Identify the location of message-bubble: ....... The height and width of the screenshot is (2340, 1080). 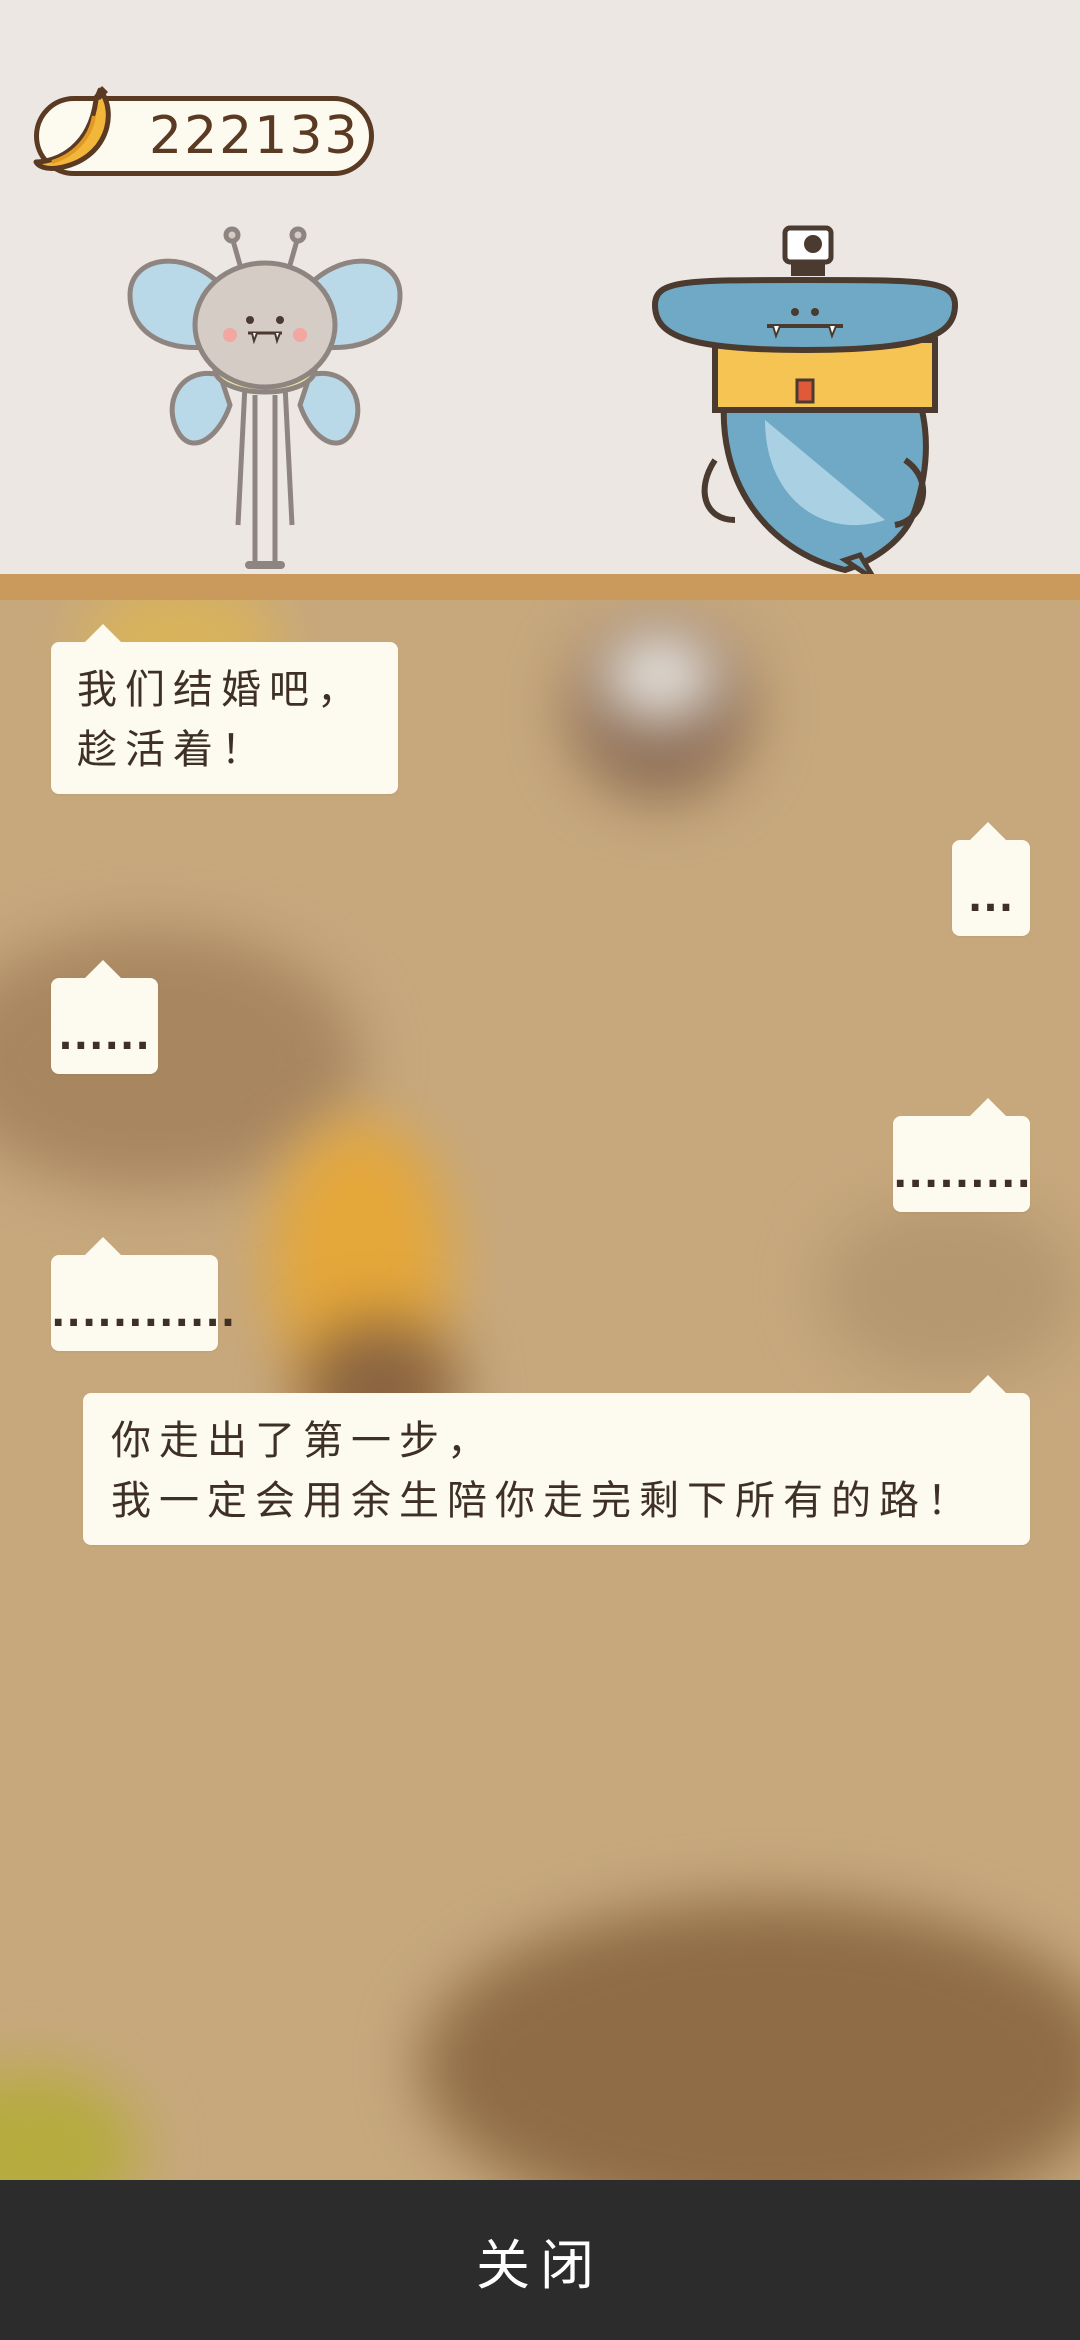
(104, 1017).